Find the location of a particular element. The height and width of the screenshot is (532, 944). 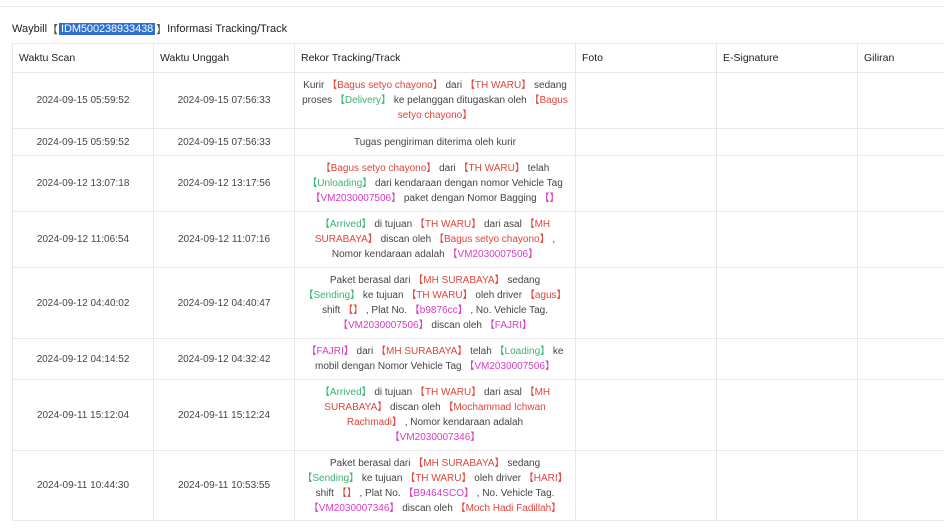

tracking-text: paket dengan Nomor Bagging is located at coordinates (470, 198).